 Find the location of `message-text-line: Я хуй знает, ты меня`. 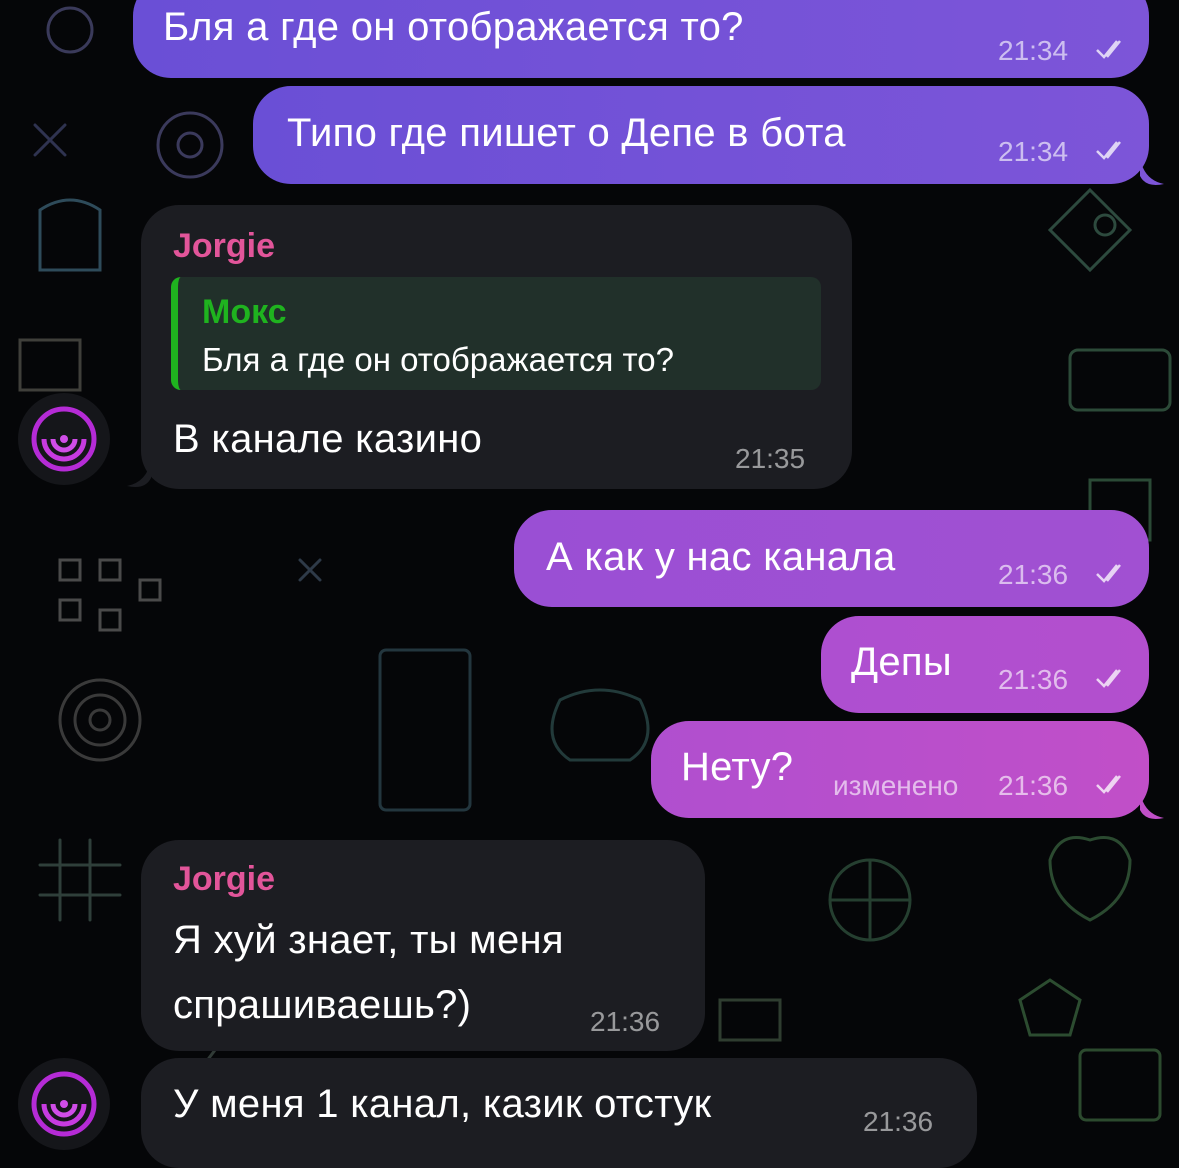

message-text-line: Я хуй знает, ты меня is located at coordinates (368, 940).